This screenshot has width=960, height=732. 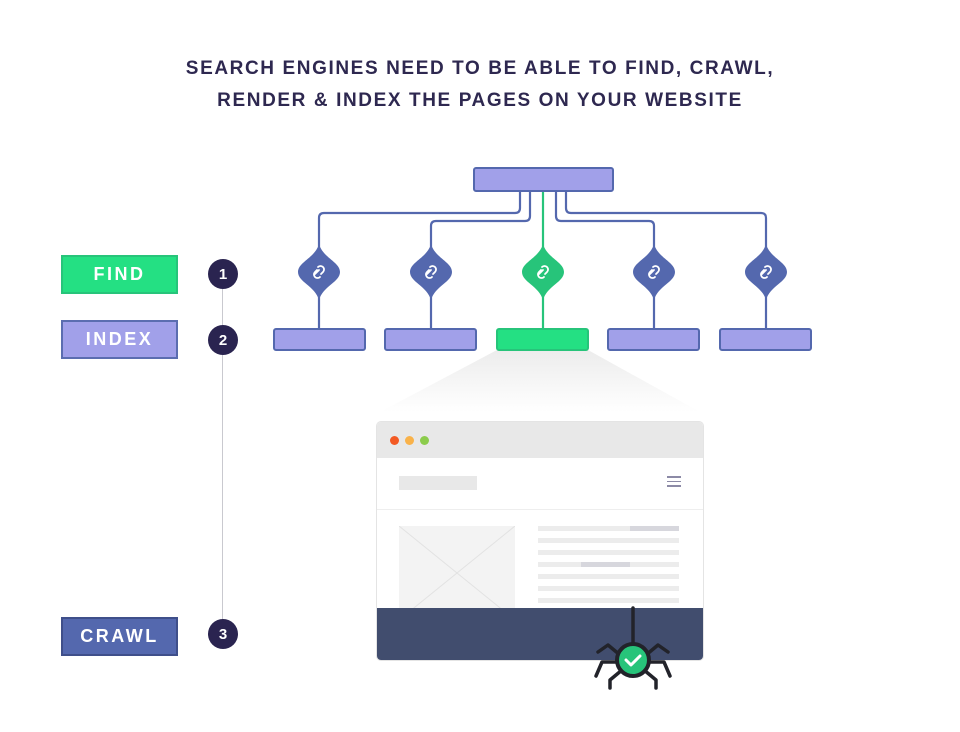 I want to click on hamburger-menu-icon, so click(x=674, y=482).